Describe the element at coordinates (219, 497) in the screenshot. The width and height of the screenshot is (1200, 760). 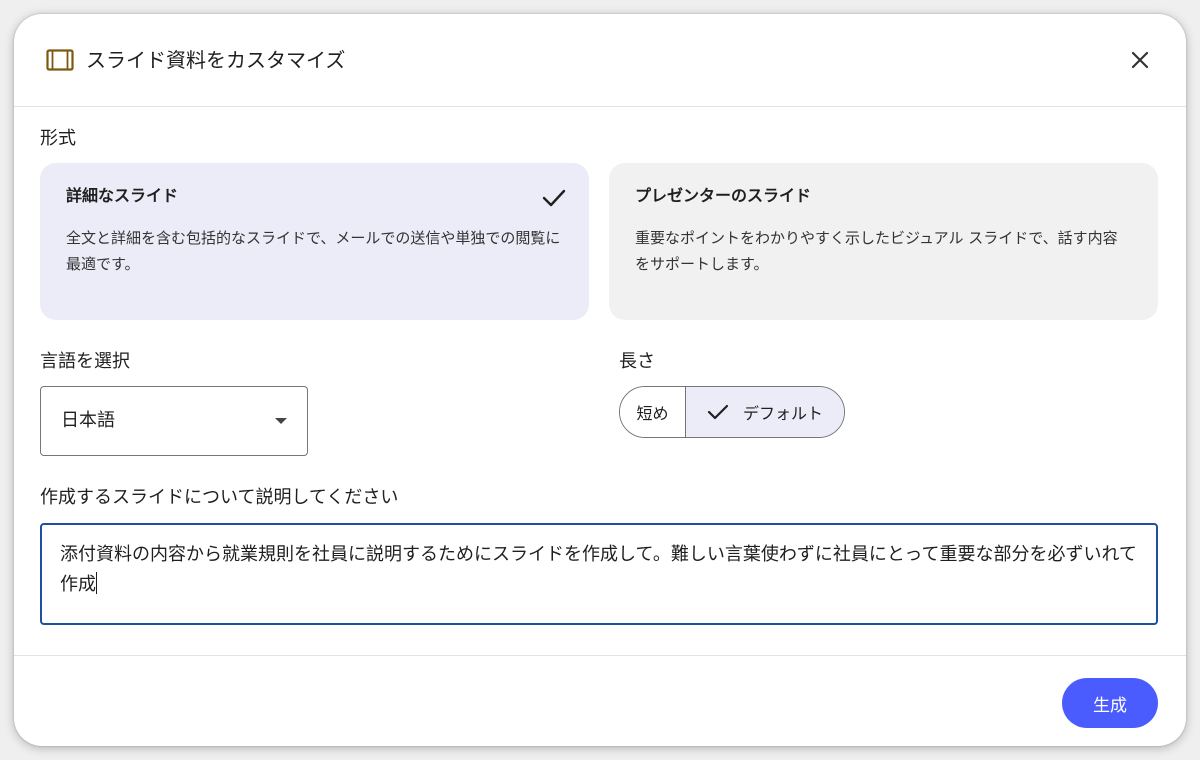
I see `description-label: 作成するスライドについて説明してください` at that location.